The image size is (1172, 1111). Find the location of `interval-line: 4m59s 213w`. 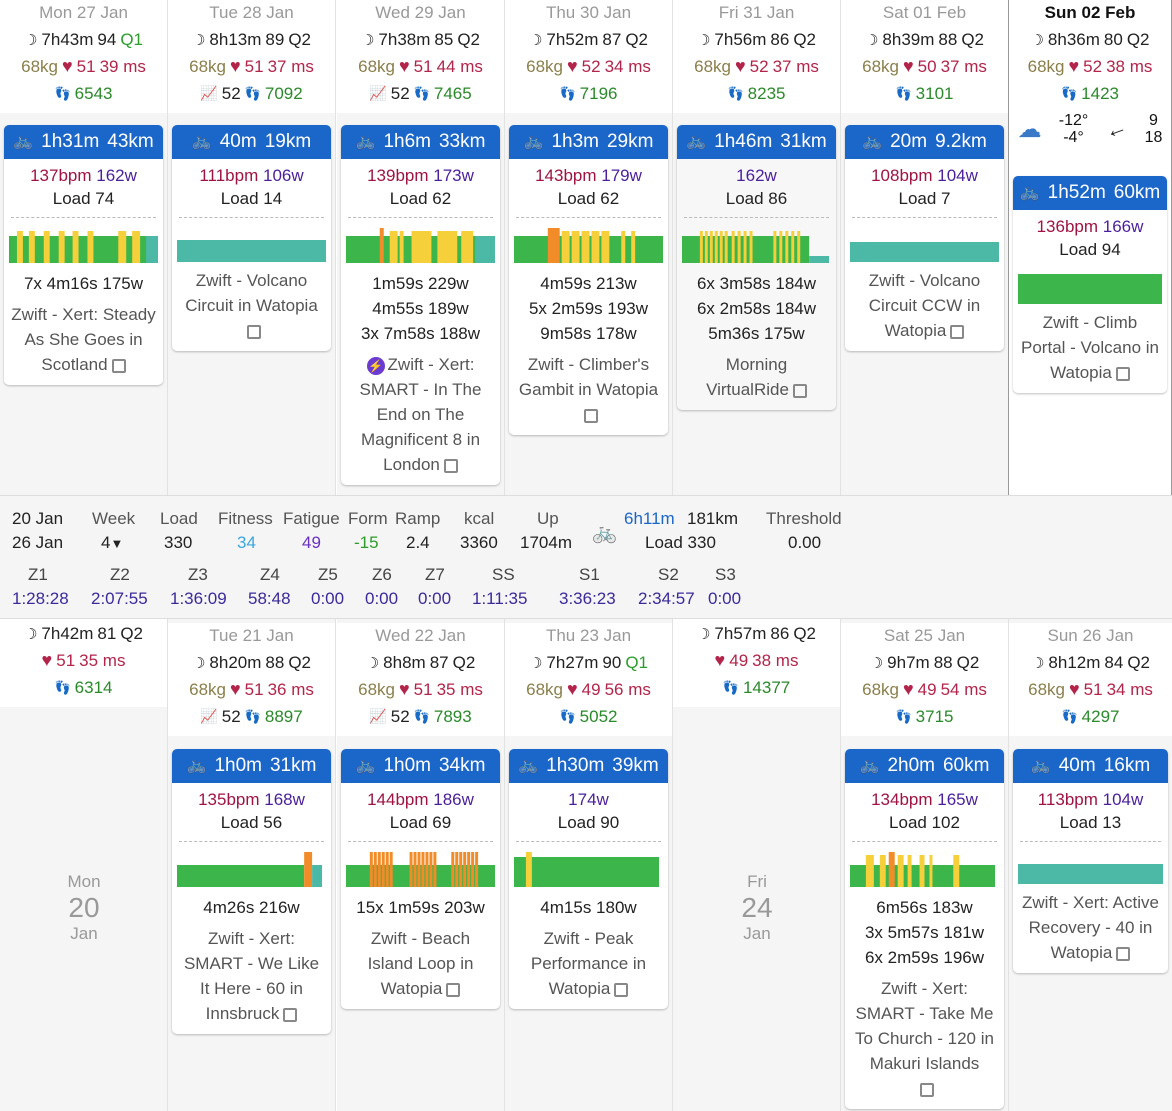

interval-line: 4m59s 213w is located at coordinates (588, 283).